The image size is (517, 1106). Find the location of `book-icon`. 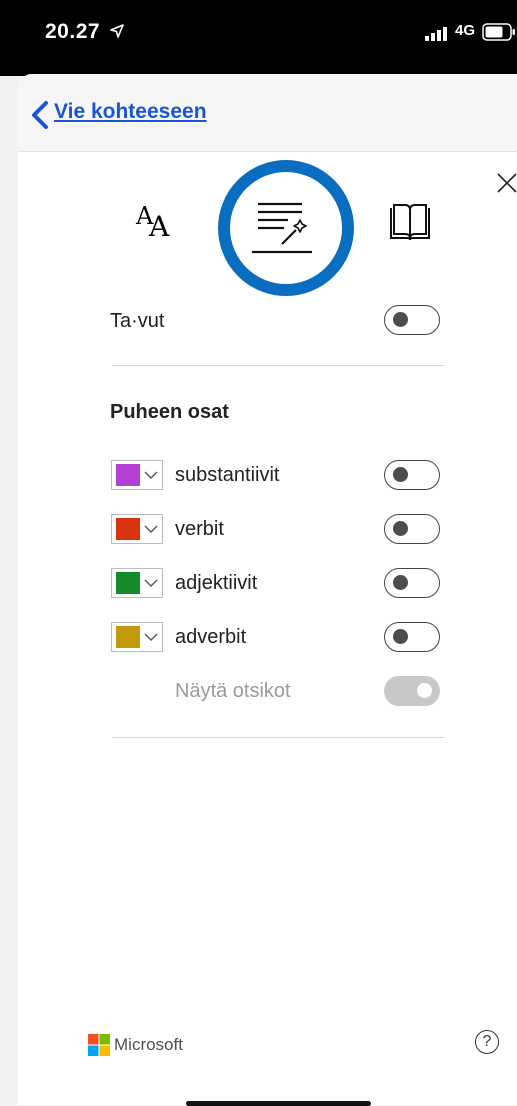

book-icon is located at coordinates (410, 223).